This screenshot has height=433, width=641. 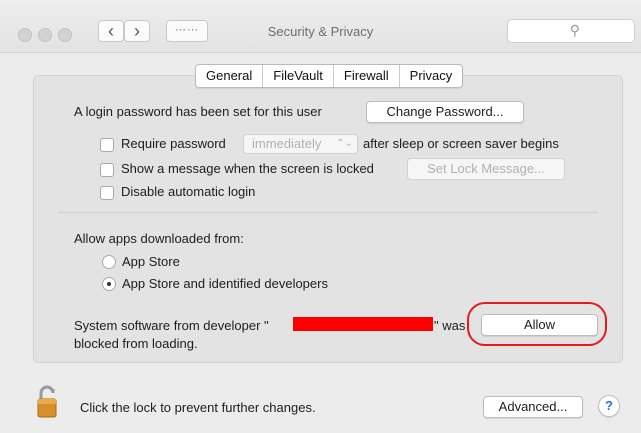 I want to click on search-input: ⚲, so click(x=571, y=31).